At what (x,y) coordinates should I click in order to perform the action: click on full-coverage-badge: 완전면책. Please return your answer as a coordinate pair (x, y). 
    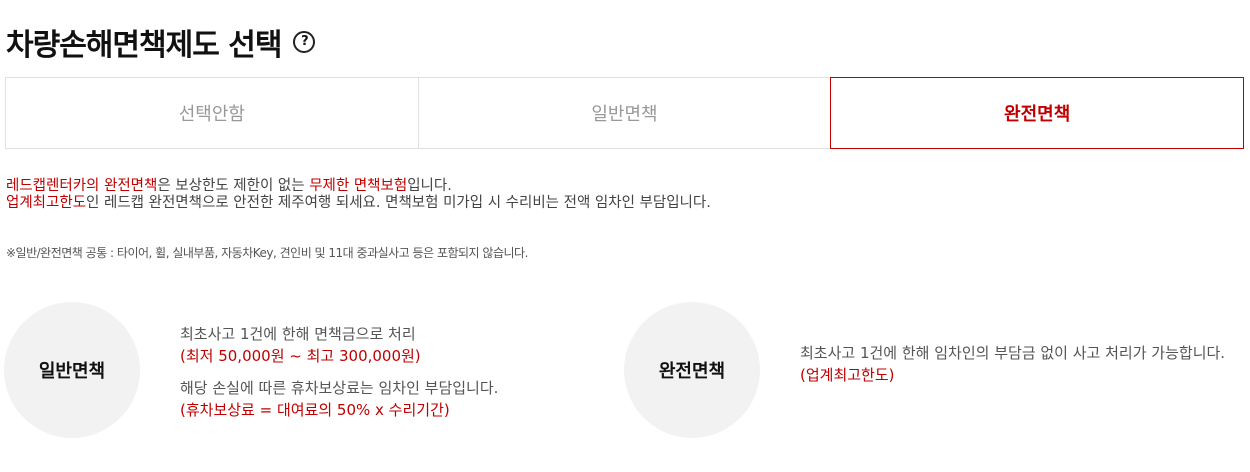
    Looking at the image, I should click on (692, 370).